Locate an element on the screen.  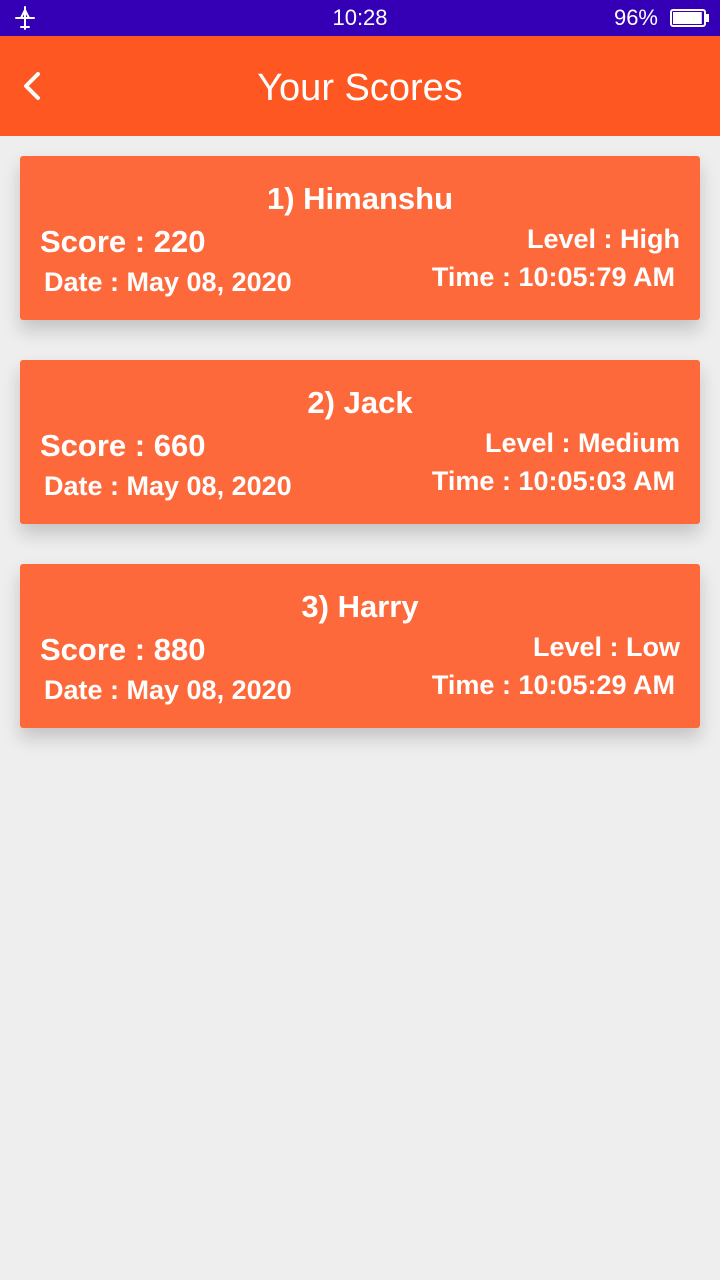
score-value: Score : 660 is located at coordinates (123, 445).